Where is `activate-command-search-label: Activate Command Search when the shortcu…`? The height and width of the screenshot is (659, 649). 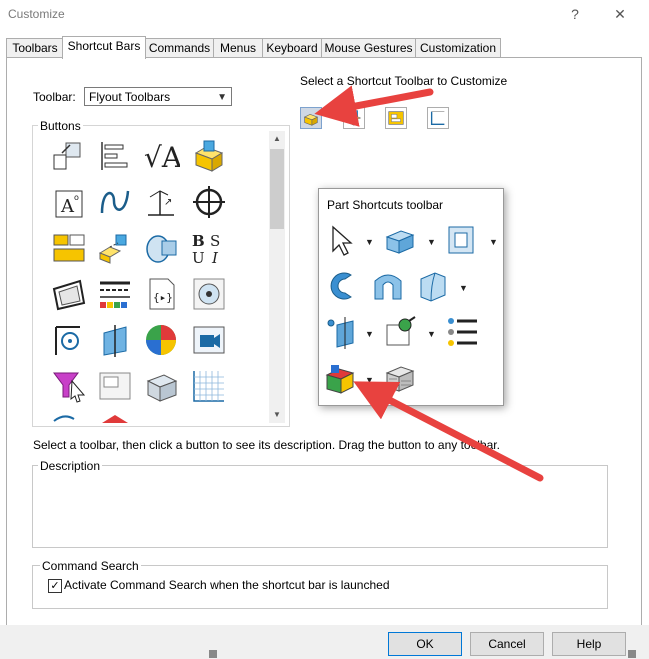 activate-command-search-label: Activate Command Search when the shortcu… is located at coordinates (227, 585).